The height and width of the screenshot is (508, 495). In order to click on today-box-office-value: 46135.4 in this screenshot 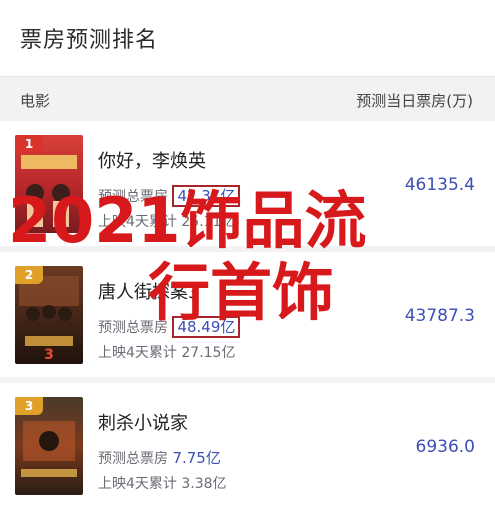, I will do `click(439, 185)`.